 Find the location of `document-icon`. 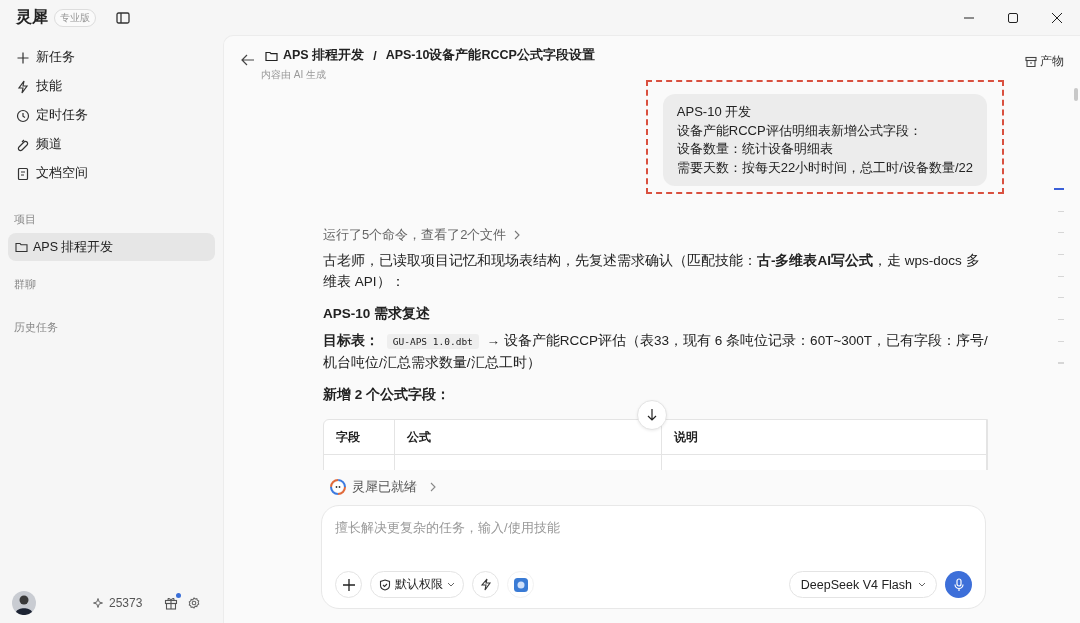

document-icon is located at coordinates (23, 173).